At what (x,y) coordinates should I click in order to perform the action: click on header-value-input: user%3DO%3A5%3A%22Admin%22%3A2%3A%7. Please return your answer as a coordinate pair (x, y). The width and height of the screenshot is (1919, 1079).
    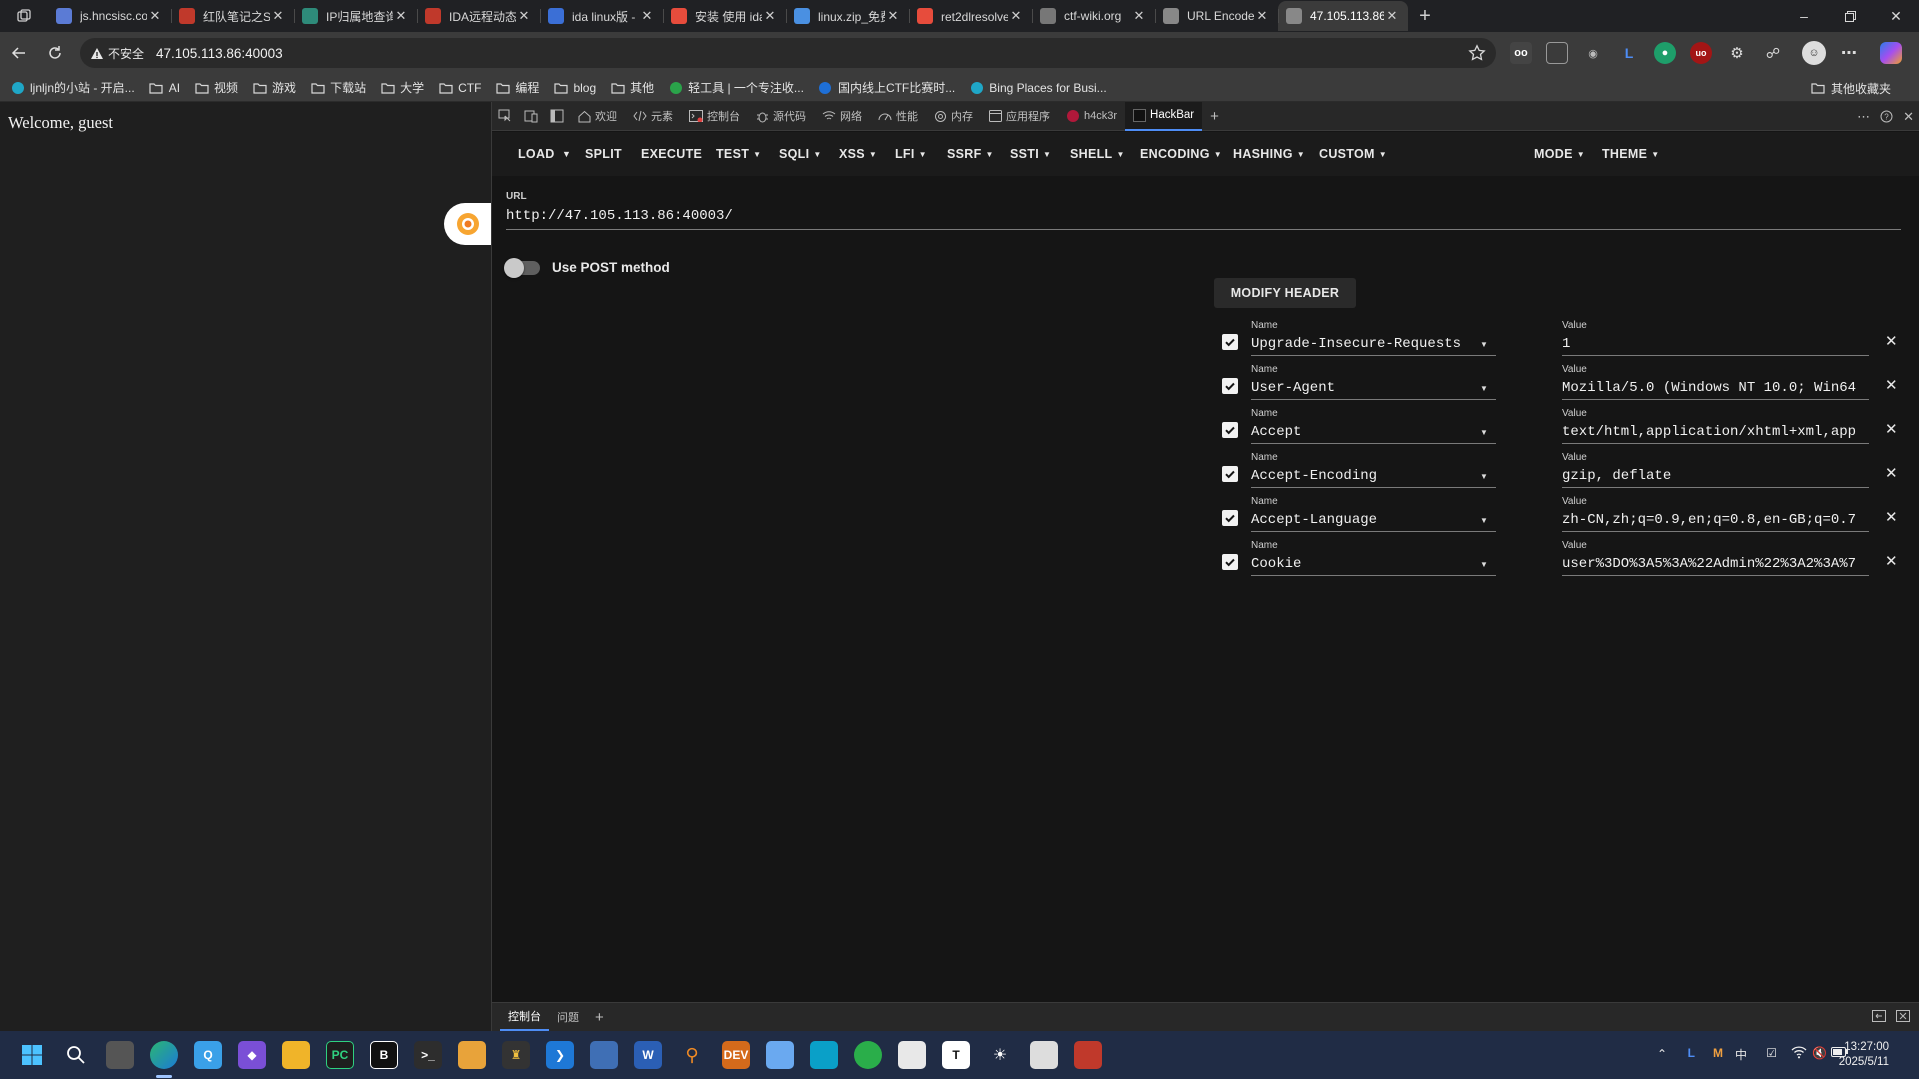
    Looking at the image, I should click on (1715, 565).